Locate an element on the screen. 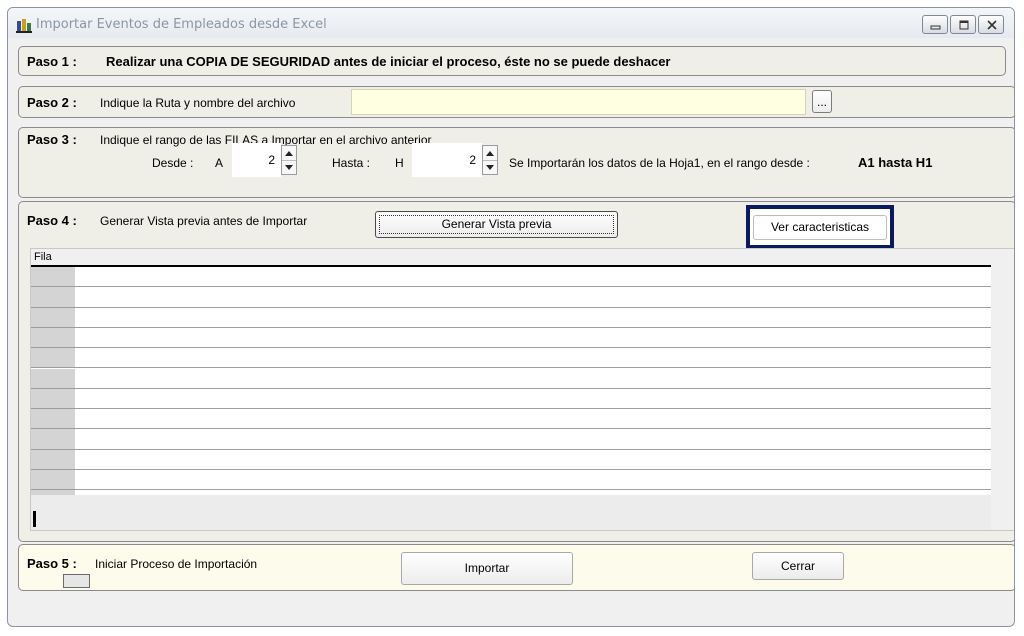  import-button: Importar is located at coordinates (487, 568).